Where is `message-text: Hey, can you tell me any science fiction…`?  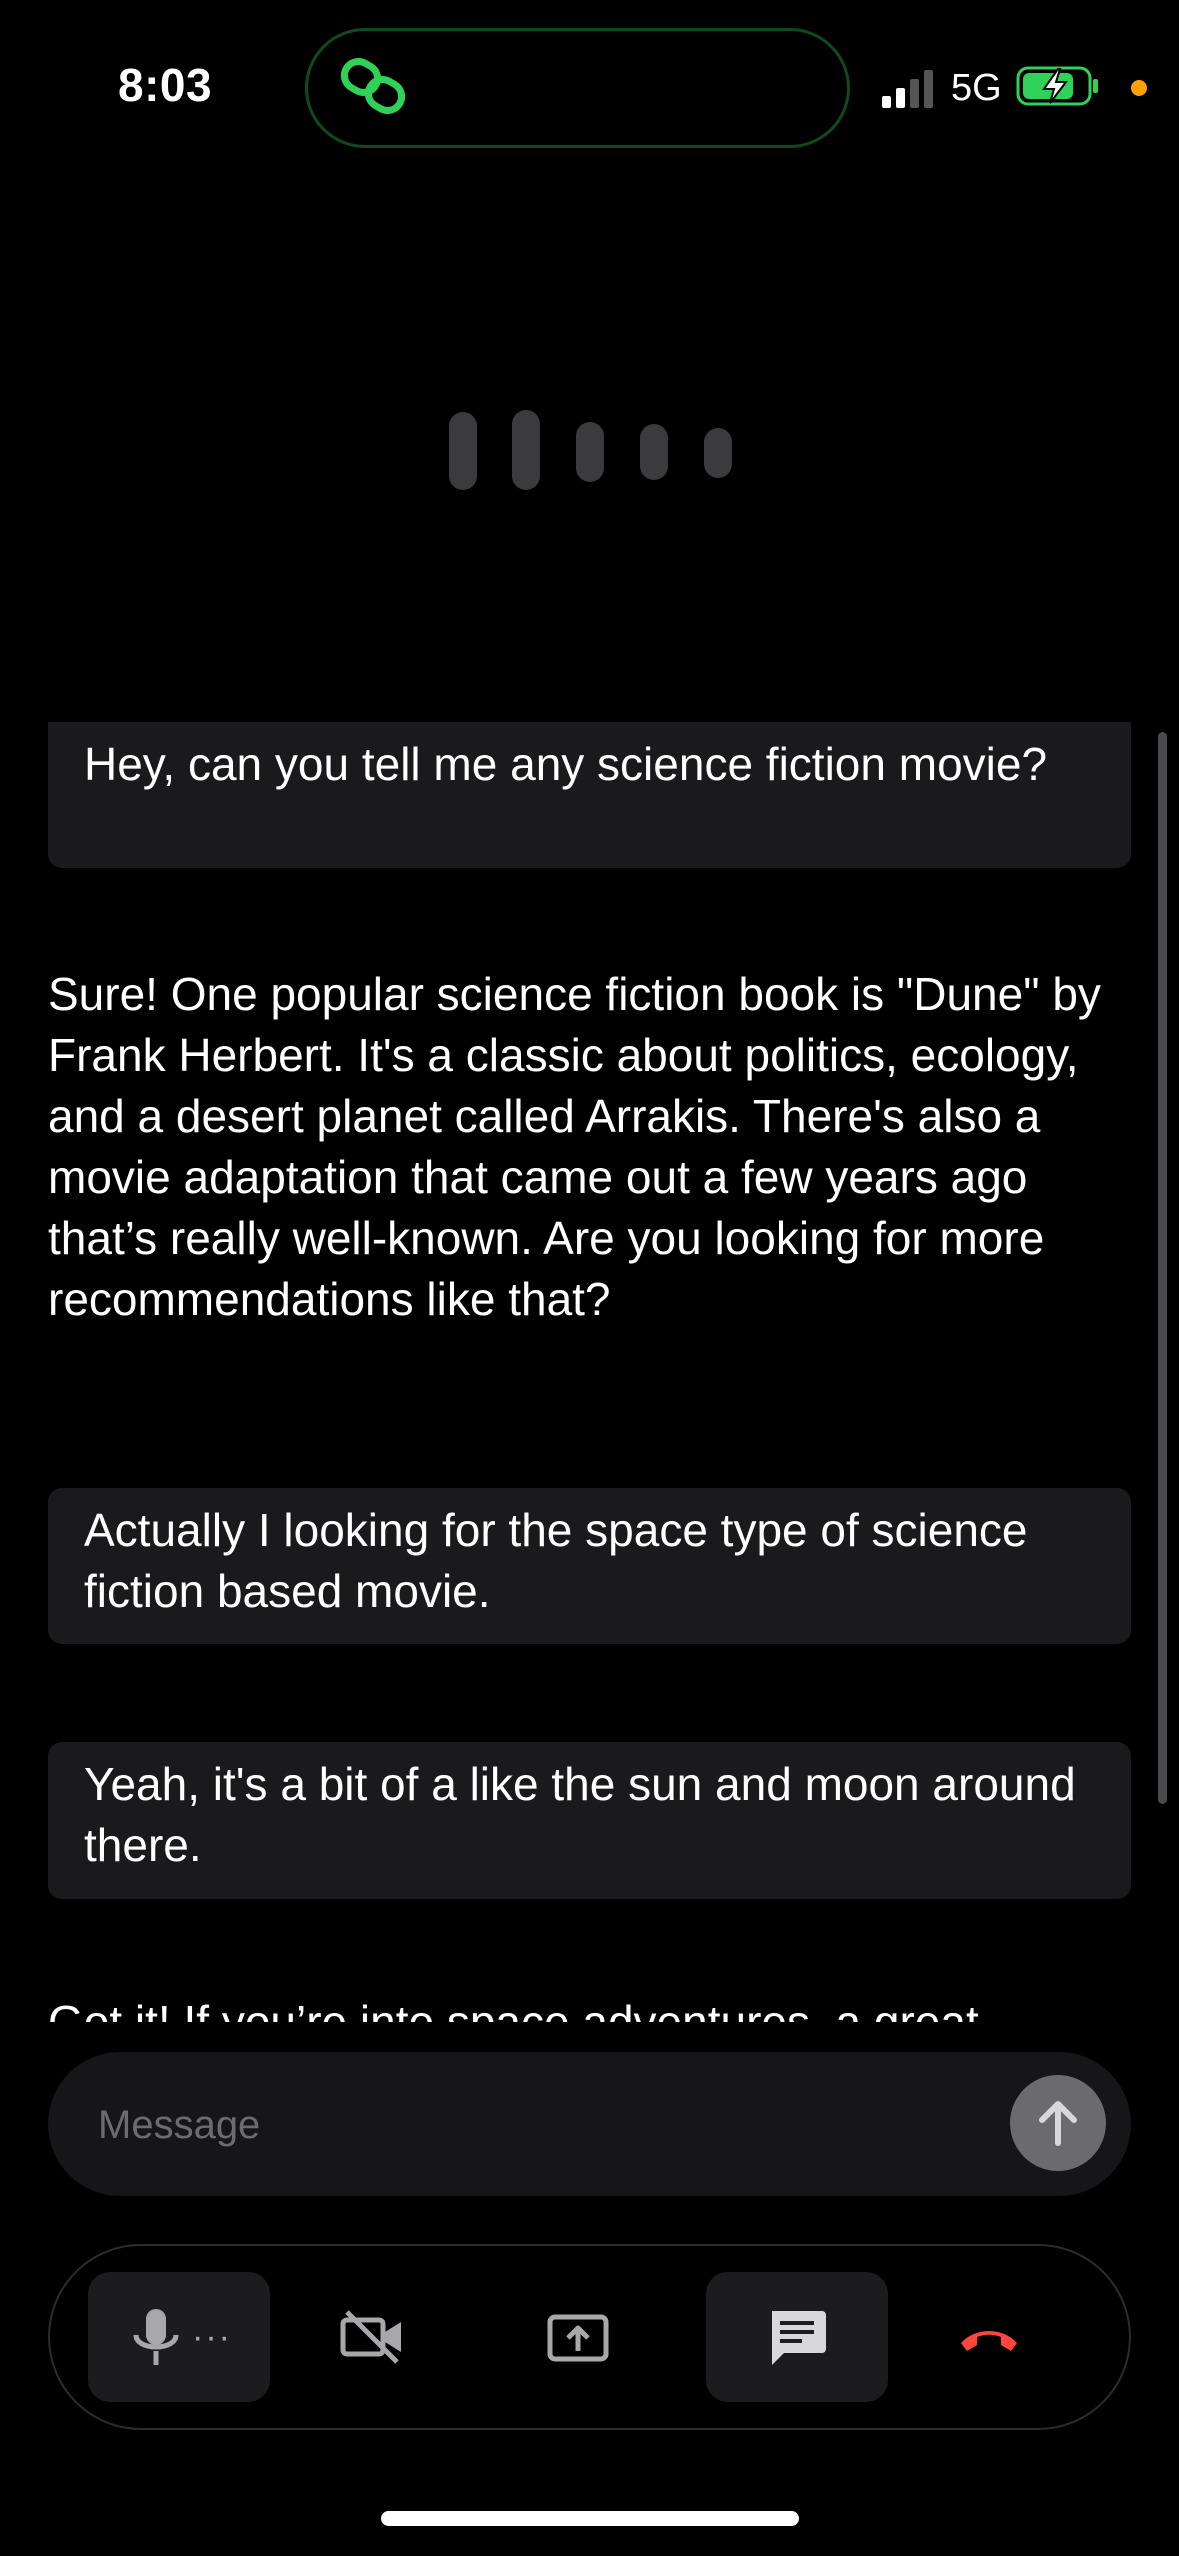 message-text: Hey, can you tell me any science fiction… is located at coordinates (566, 764).